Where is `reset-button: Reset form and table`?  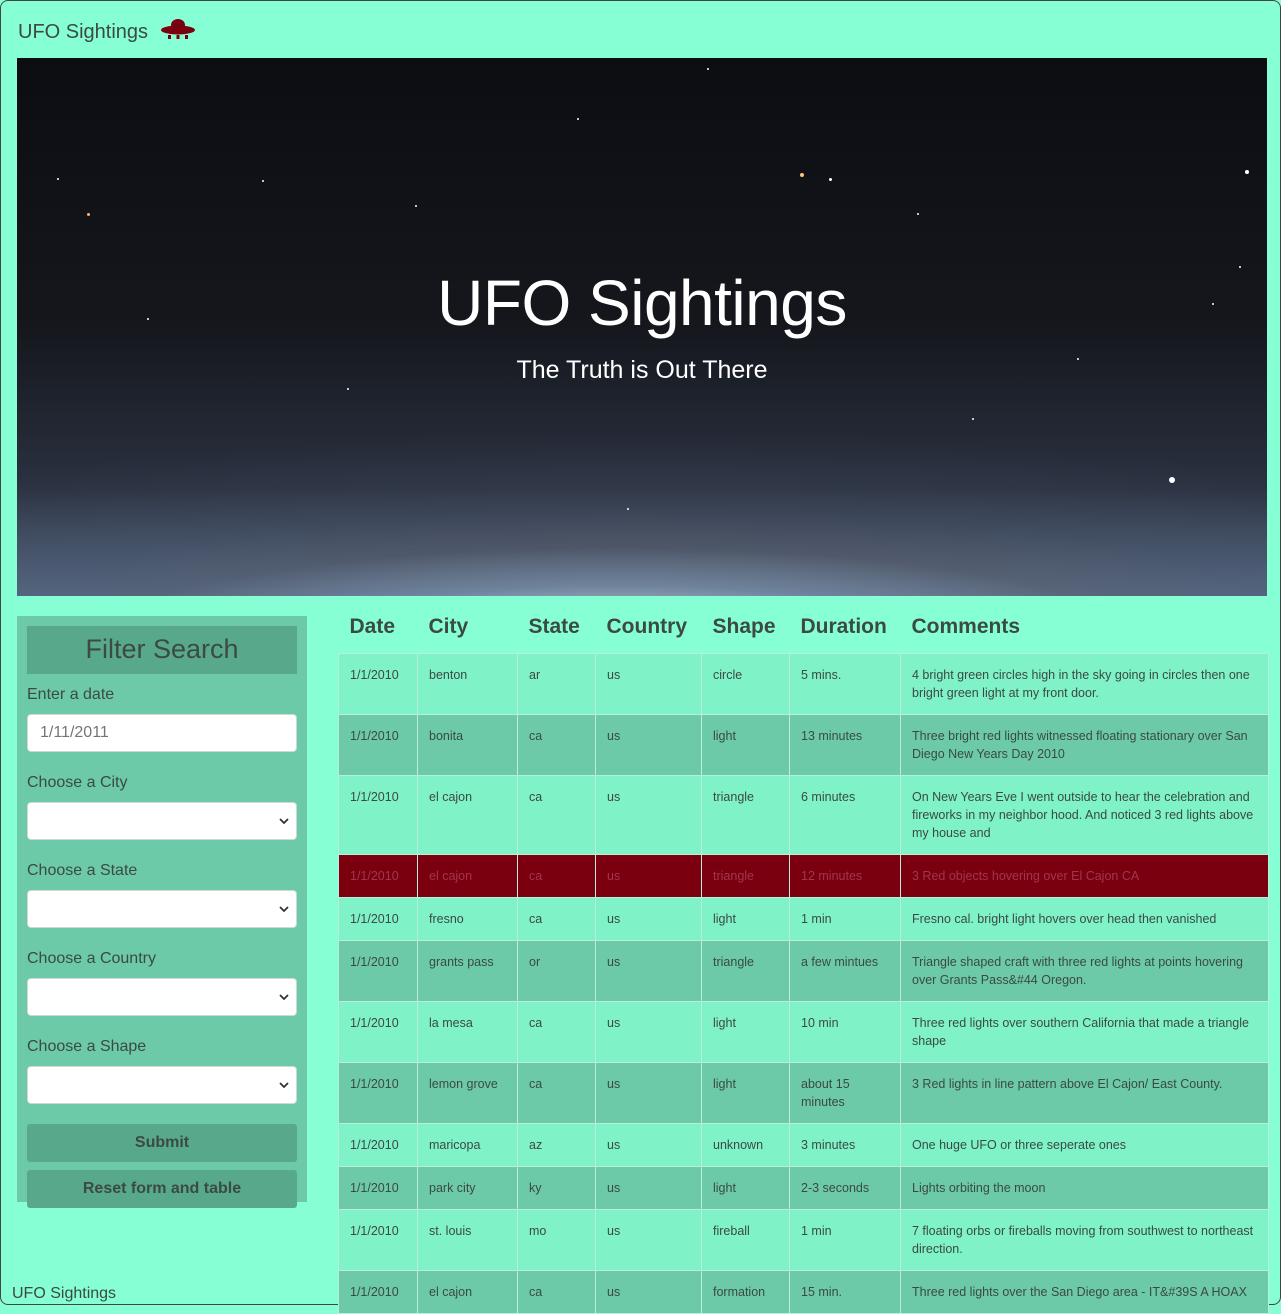
reset-button: Reset form and table is located at coordinates (162, 1189).